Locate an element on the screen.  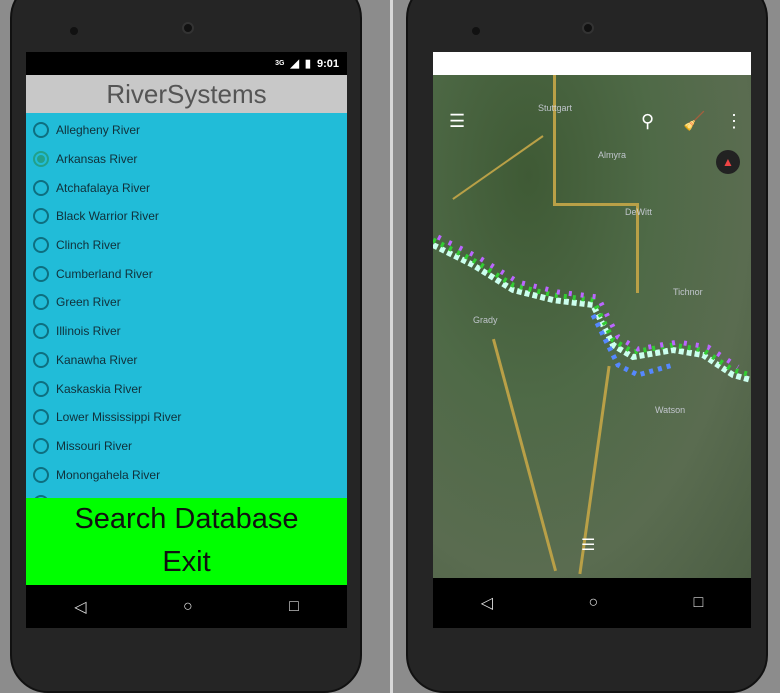
river-option: Allegheny River is located at coordinates (186, 130).